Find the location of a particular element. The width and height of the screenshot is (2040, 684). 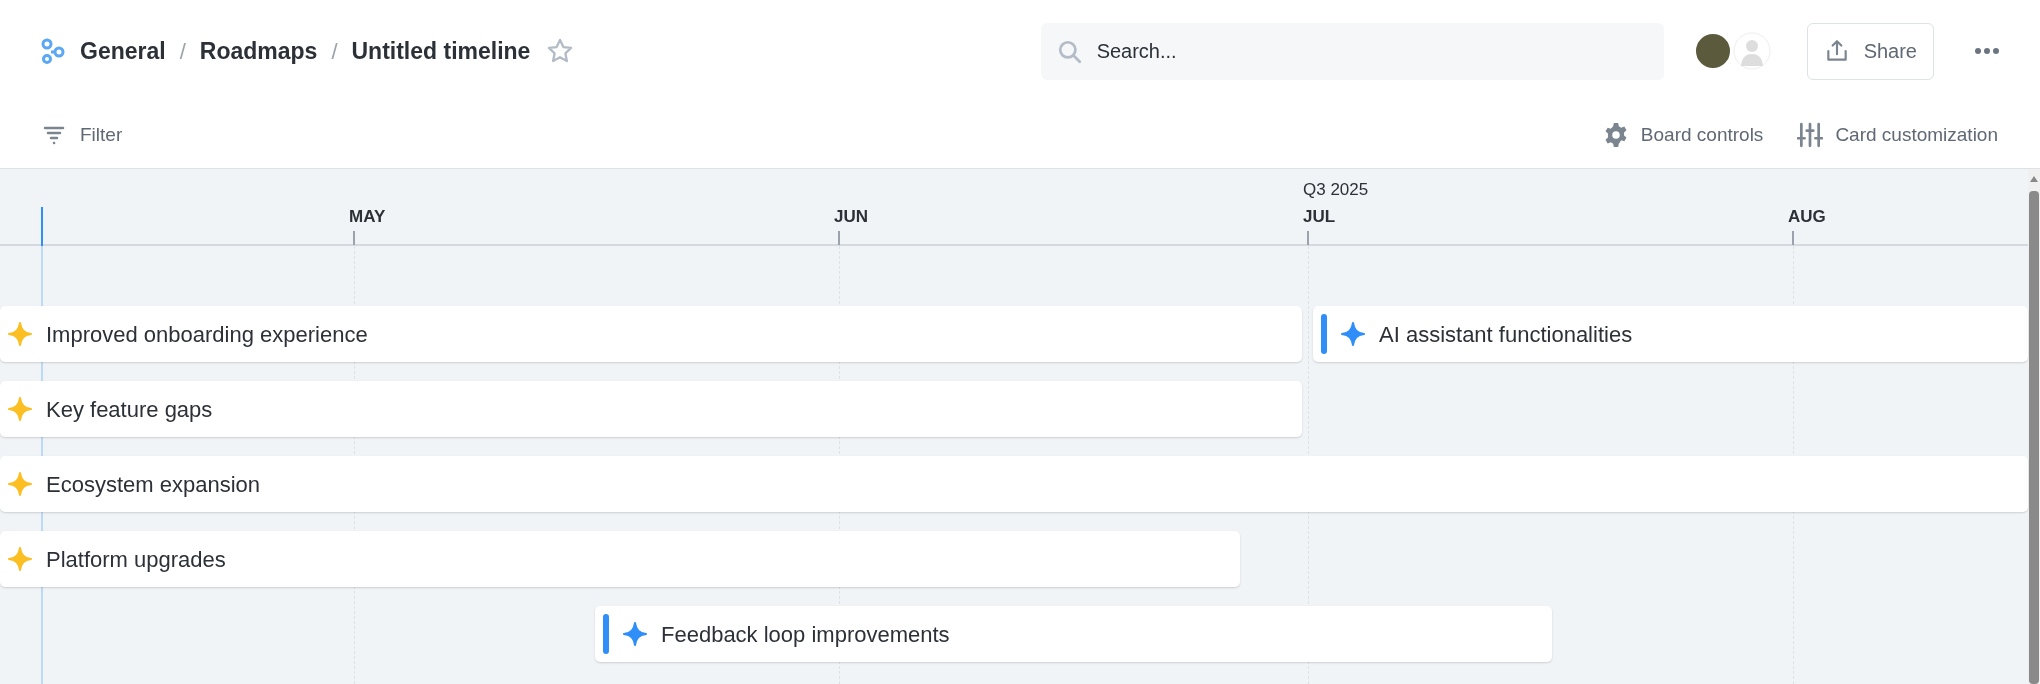

scrollbar is located at coordinates (2034, 426).